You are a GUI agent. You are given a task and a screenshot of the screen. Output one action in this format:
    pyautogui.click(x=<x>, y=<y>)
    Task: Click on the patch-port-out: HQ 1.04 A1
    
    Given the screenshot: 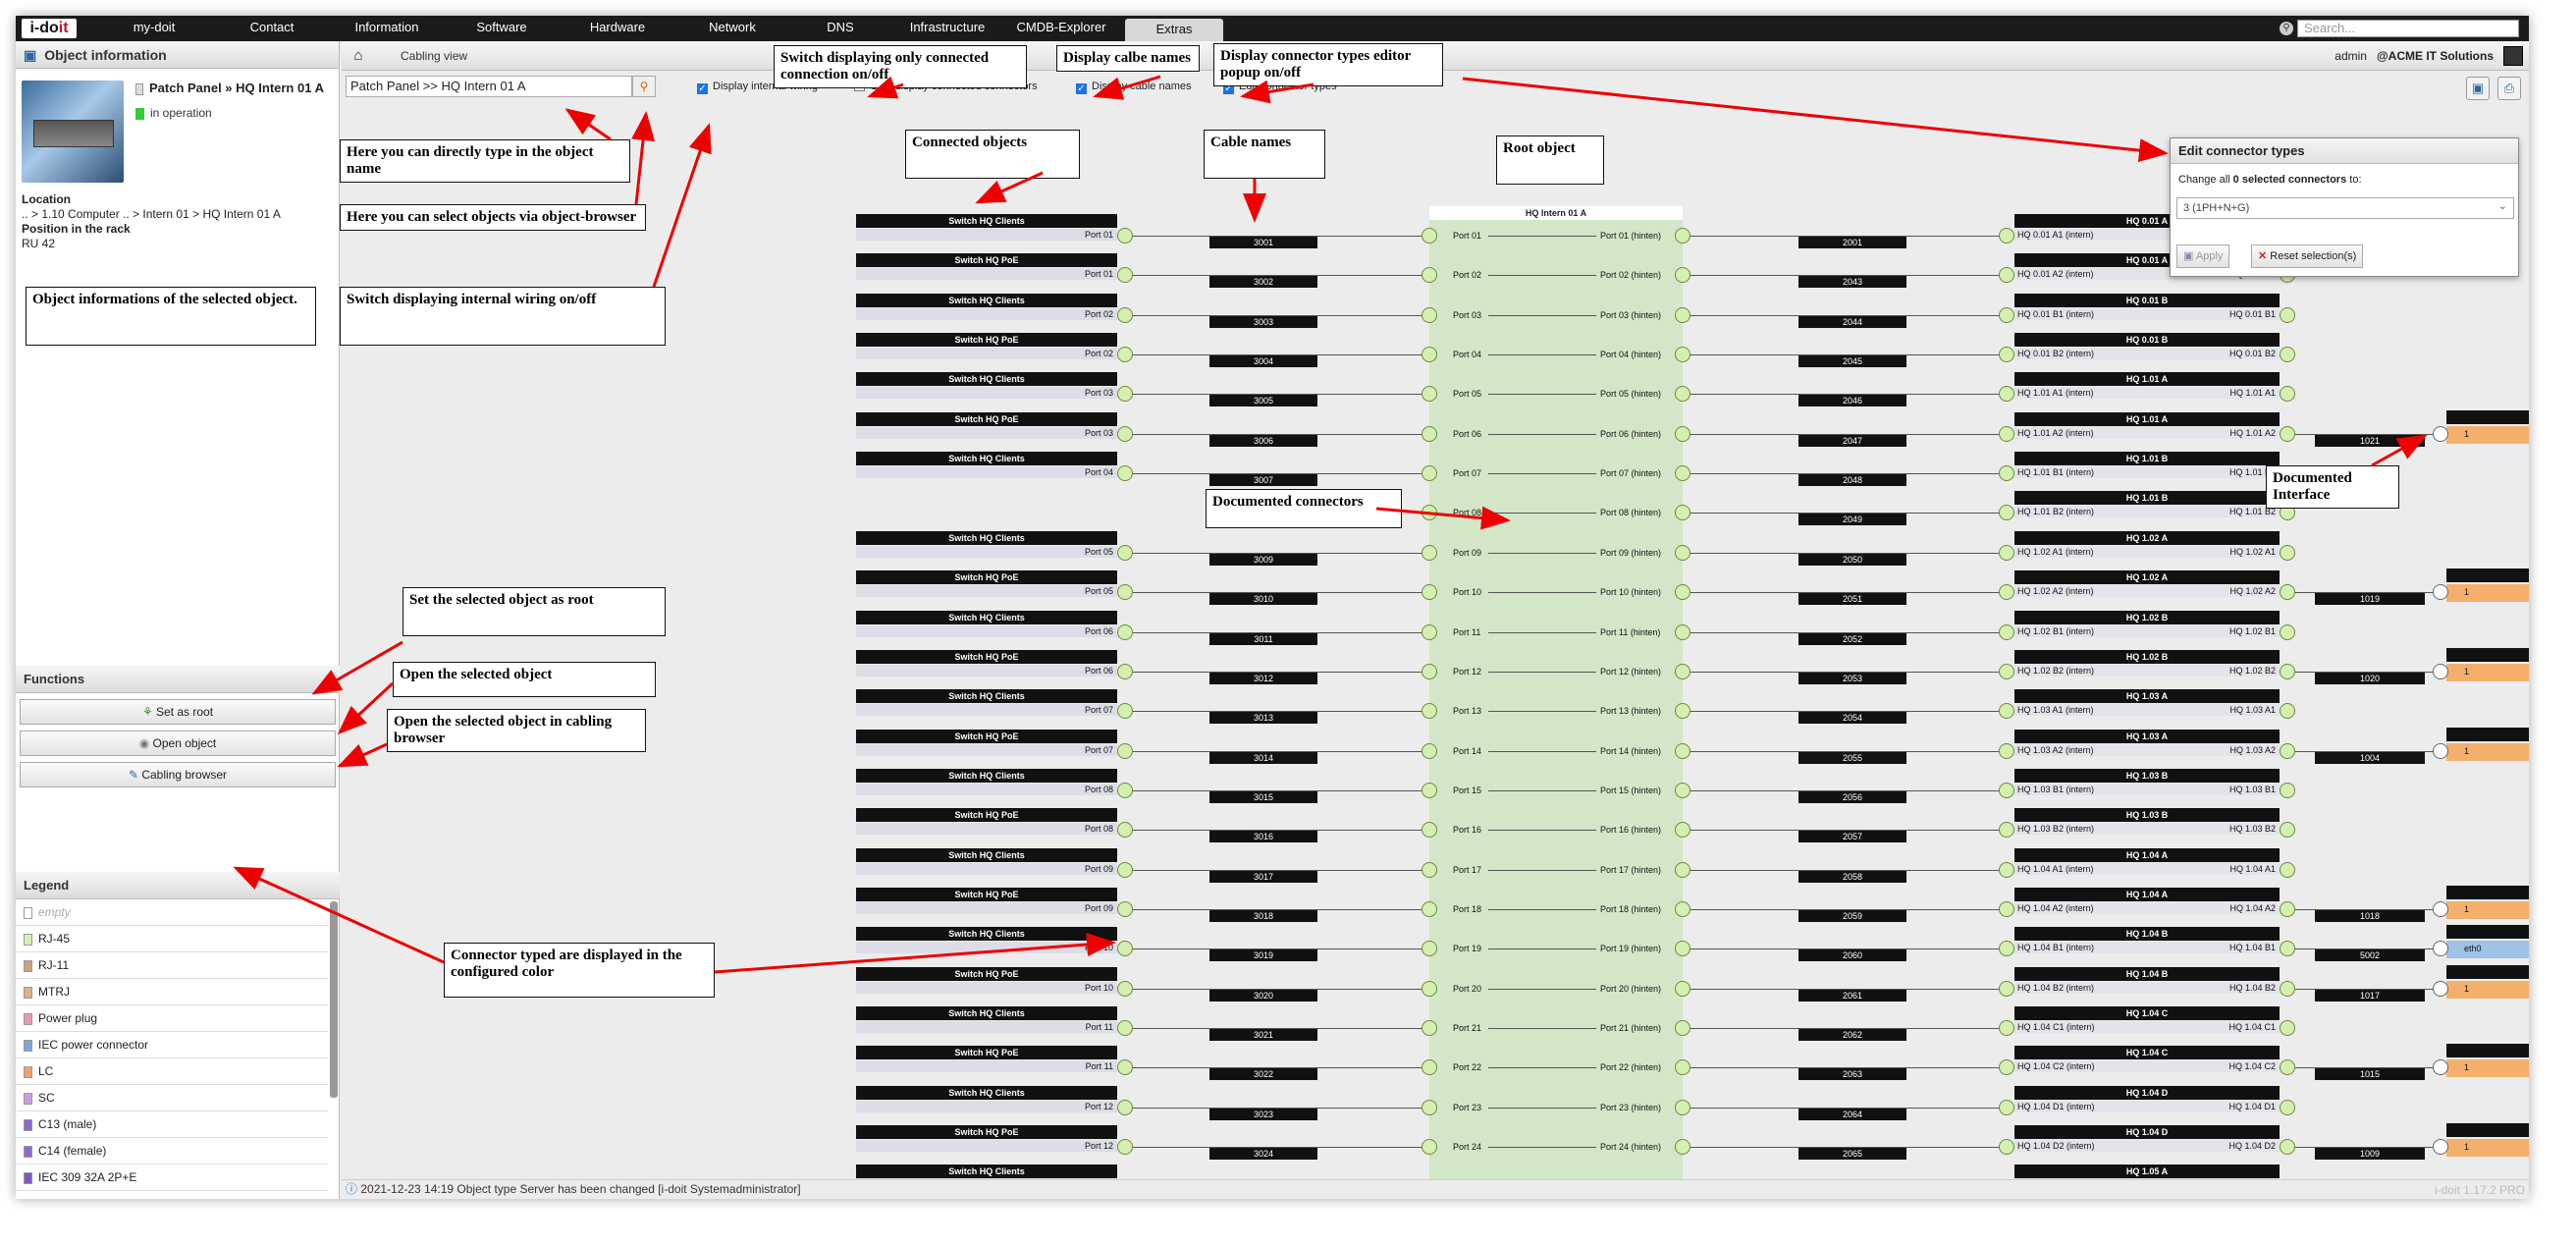 What is the action you would take?
    pyautogui.click(x=2218, y=869)
    